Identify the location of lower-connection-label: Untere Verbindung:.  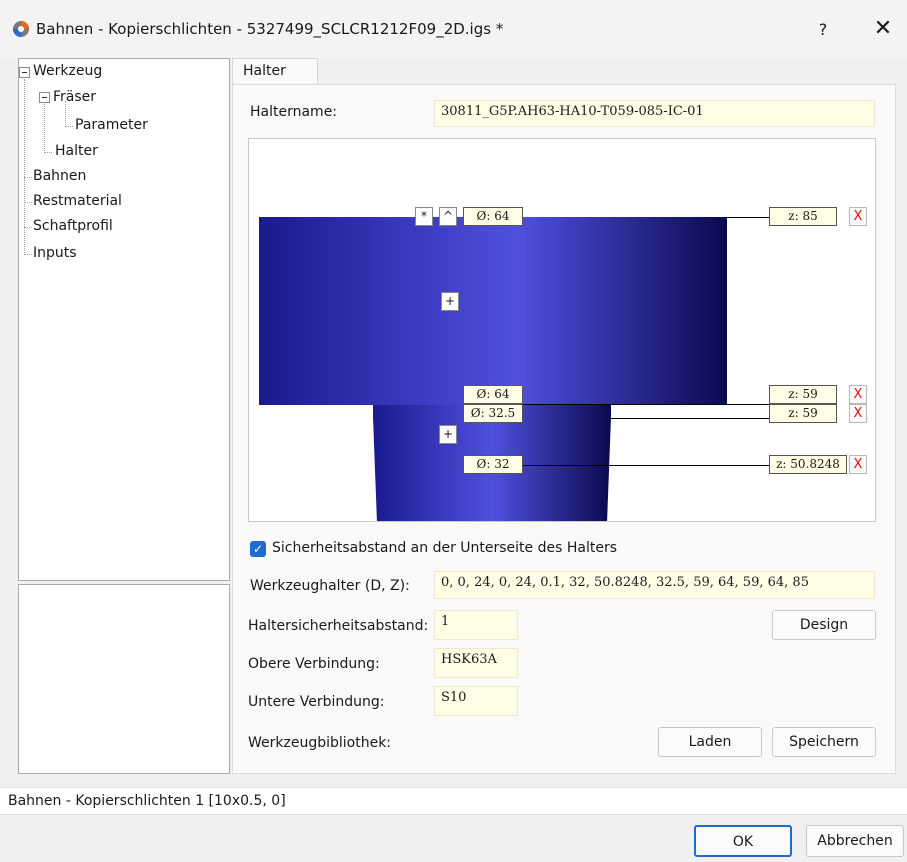
(316, 702).